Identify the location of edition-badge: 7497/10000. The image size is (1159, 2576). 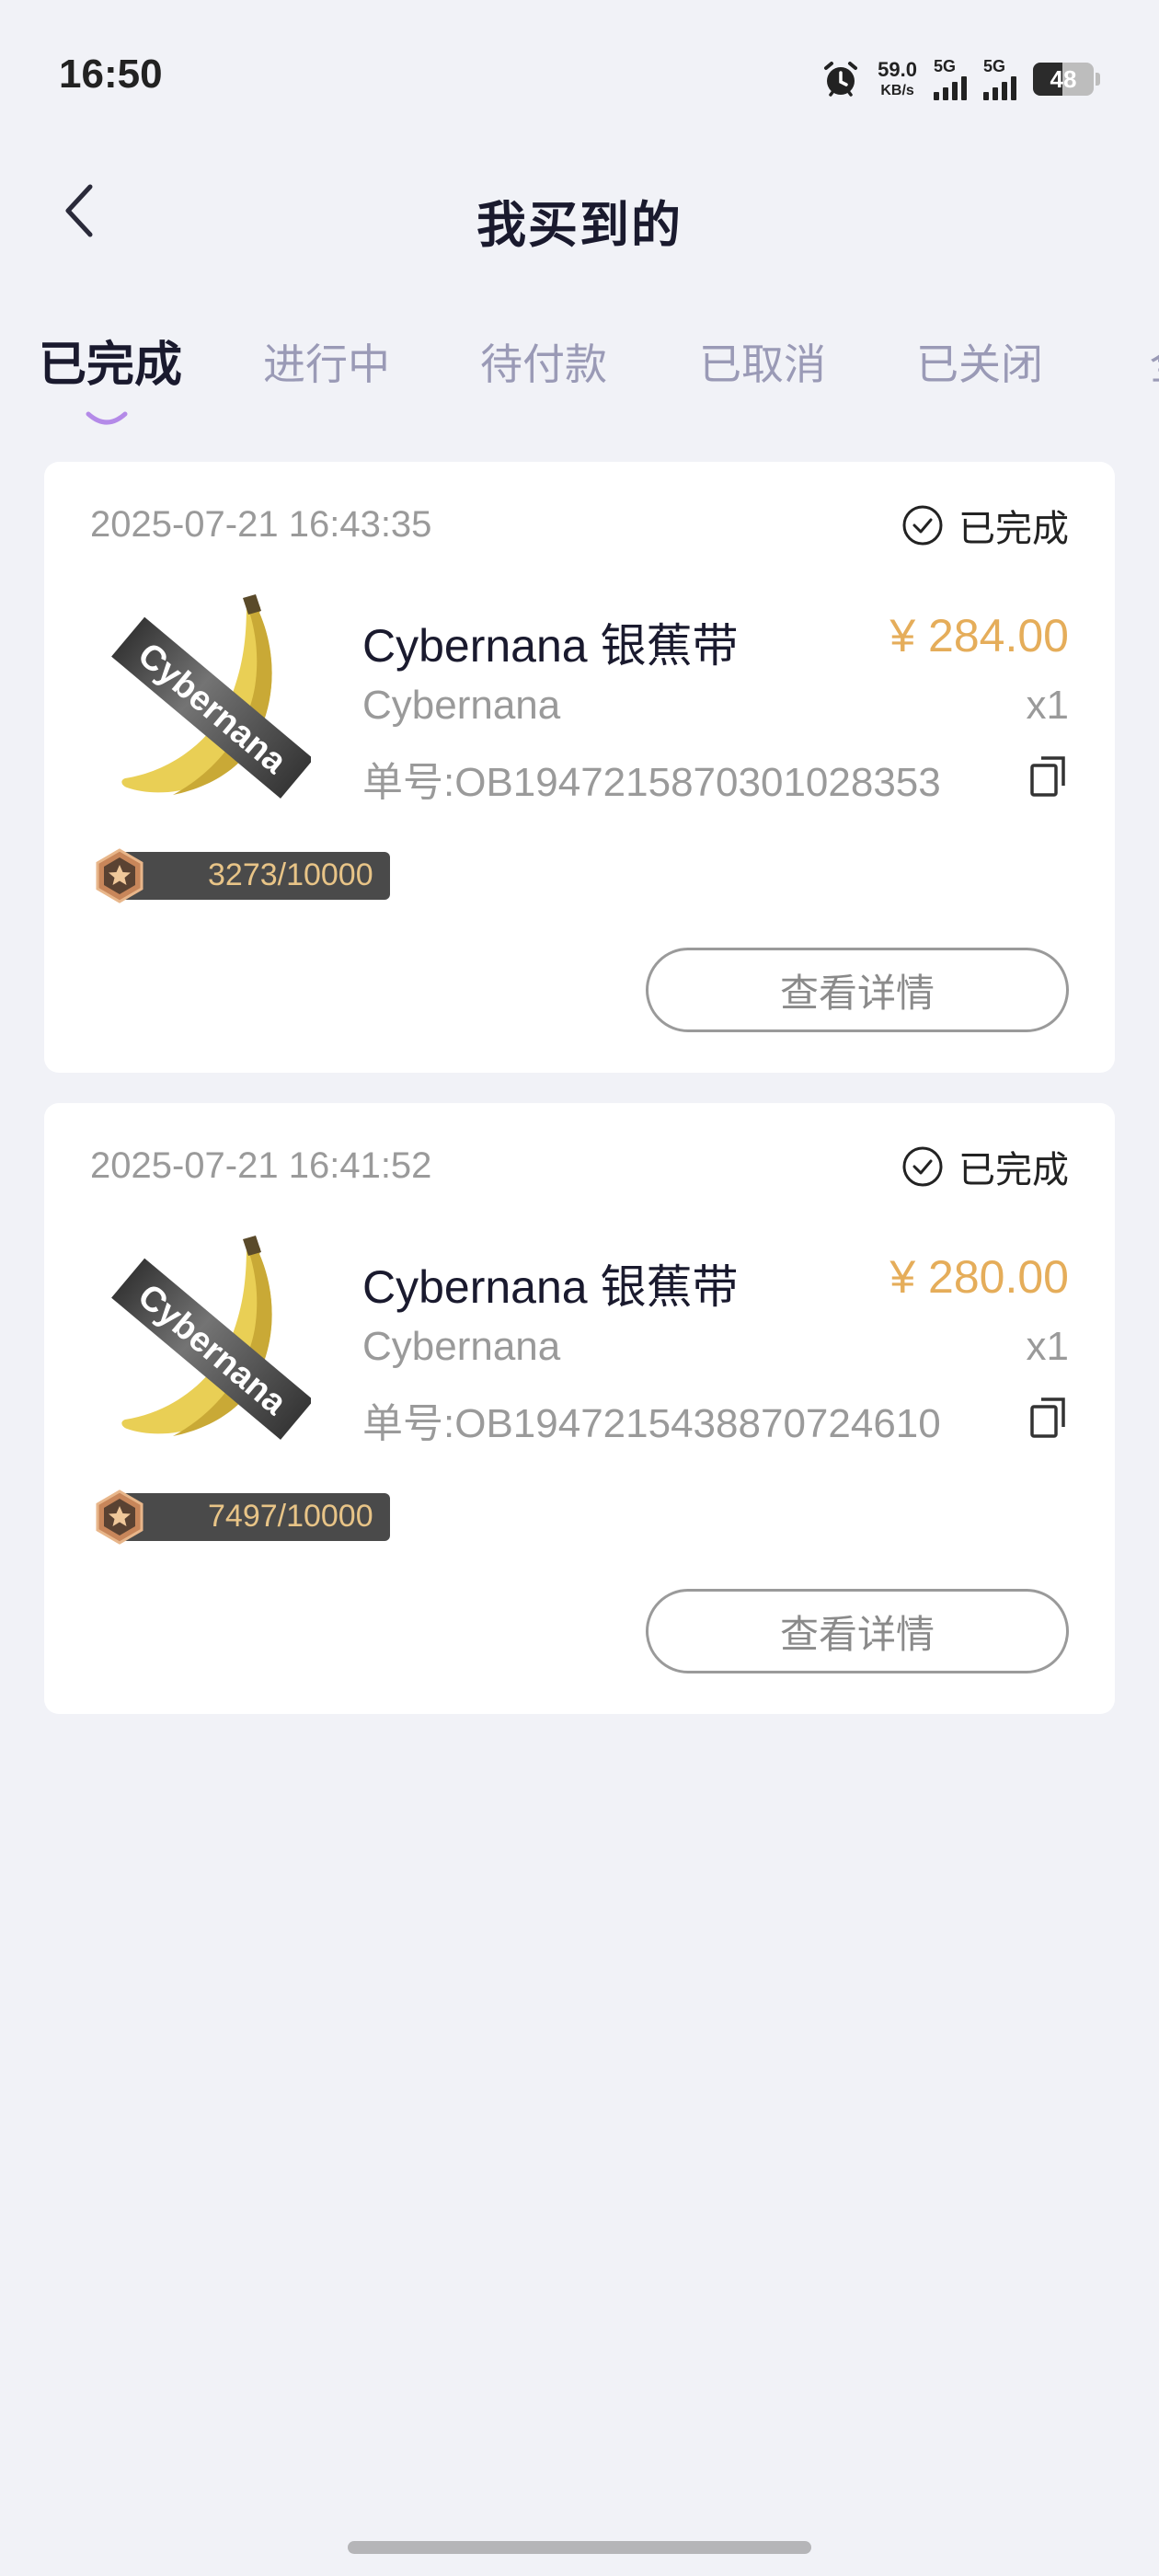
(241, 1517).